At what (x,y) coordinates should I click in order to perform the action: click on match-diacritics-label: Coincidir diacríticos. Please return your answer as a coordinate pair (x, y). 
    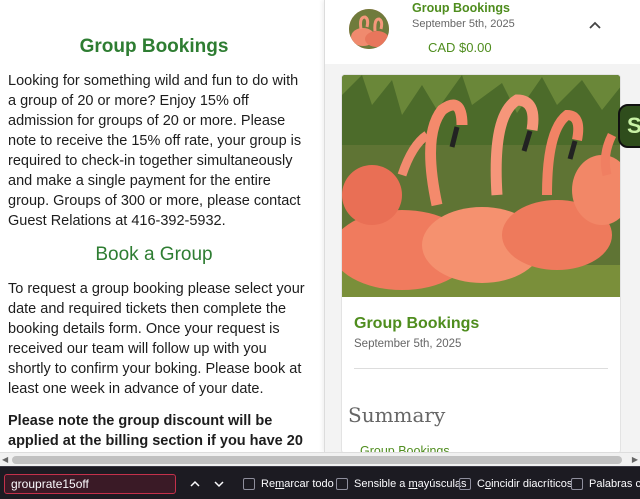
    Looking at the image, I should click on (525, 484).